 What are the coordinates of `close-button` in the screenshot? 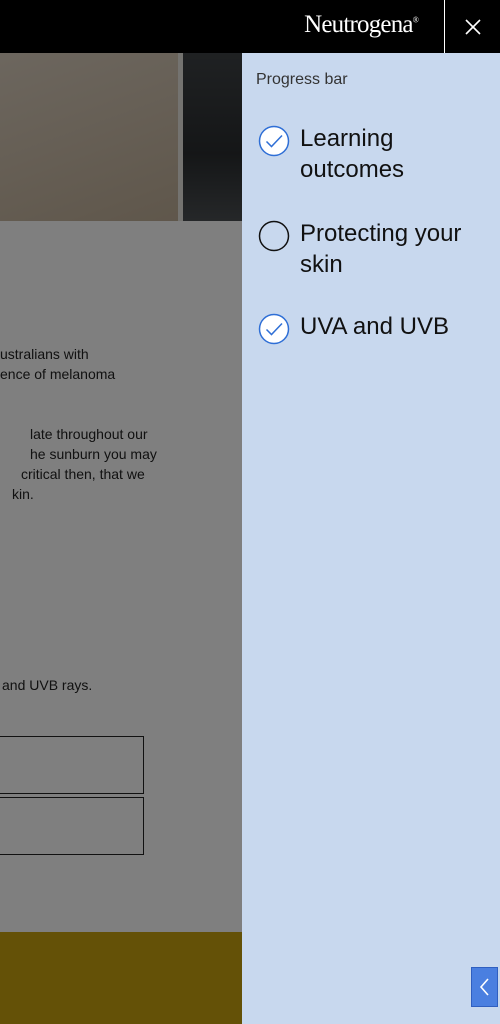 It's located at (472, 26).